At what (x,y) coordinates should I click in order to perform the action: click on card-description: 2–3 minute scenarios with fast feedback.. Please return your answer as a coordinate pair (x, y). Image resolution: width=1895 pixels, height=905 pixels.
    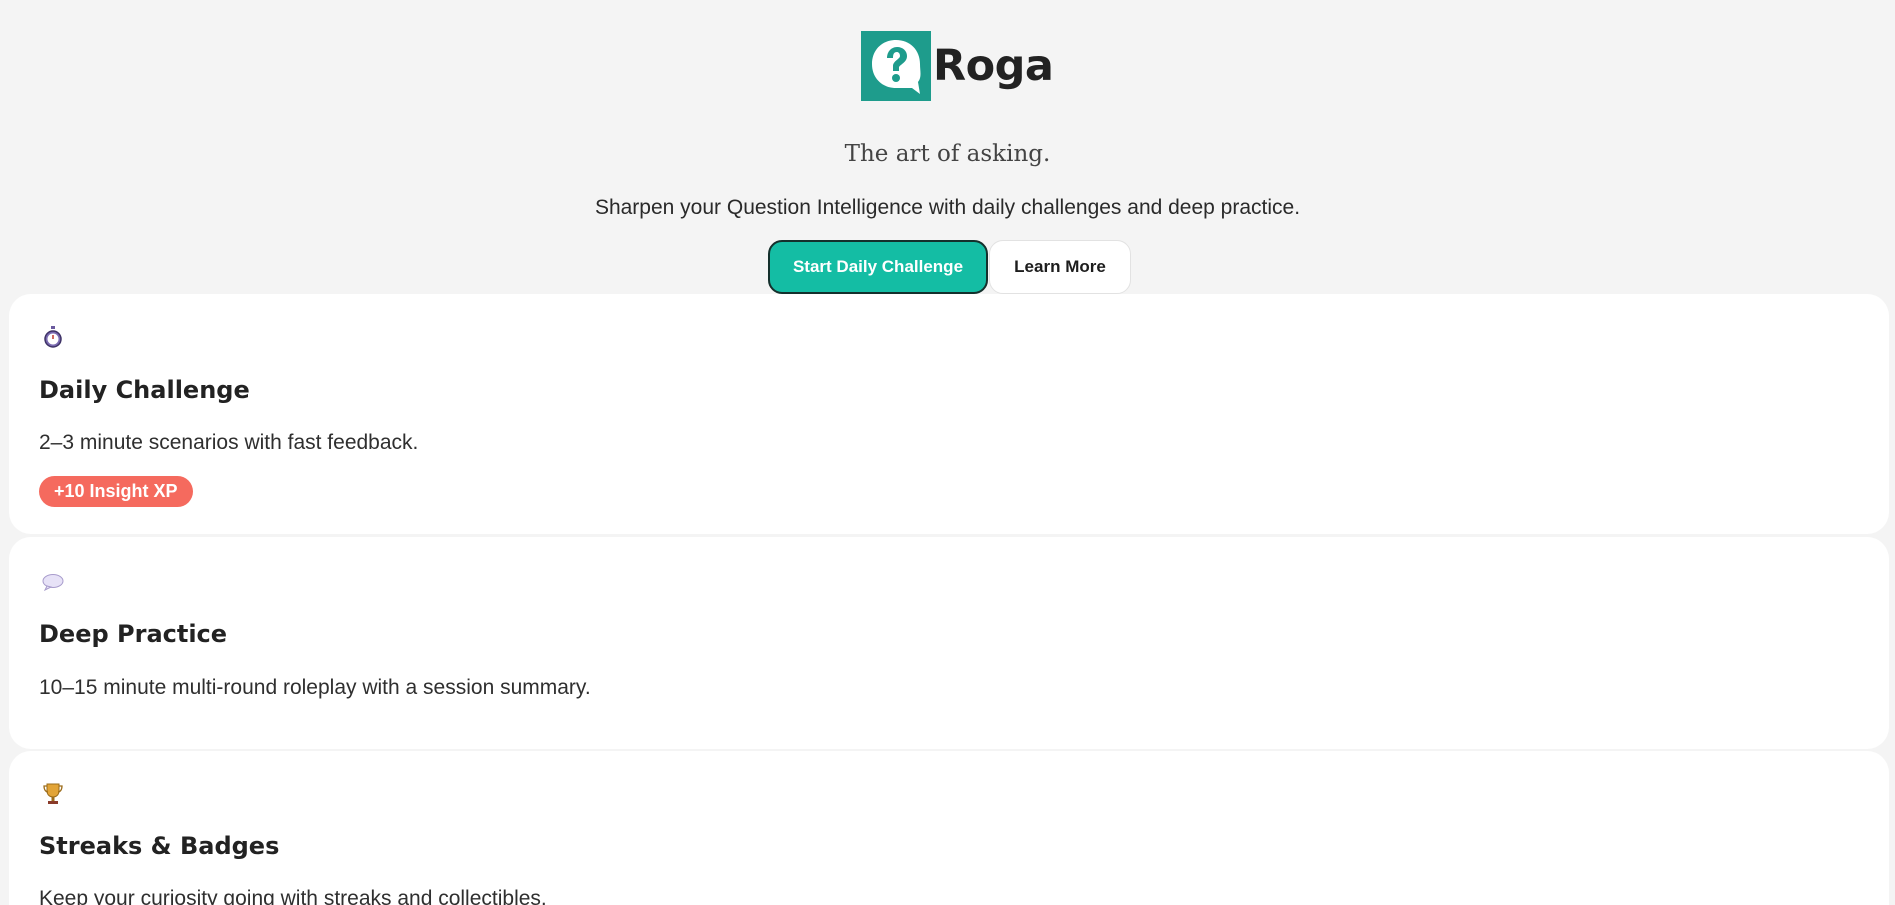
    Looking at the image, I should click on (229, 442).